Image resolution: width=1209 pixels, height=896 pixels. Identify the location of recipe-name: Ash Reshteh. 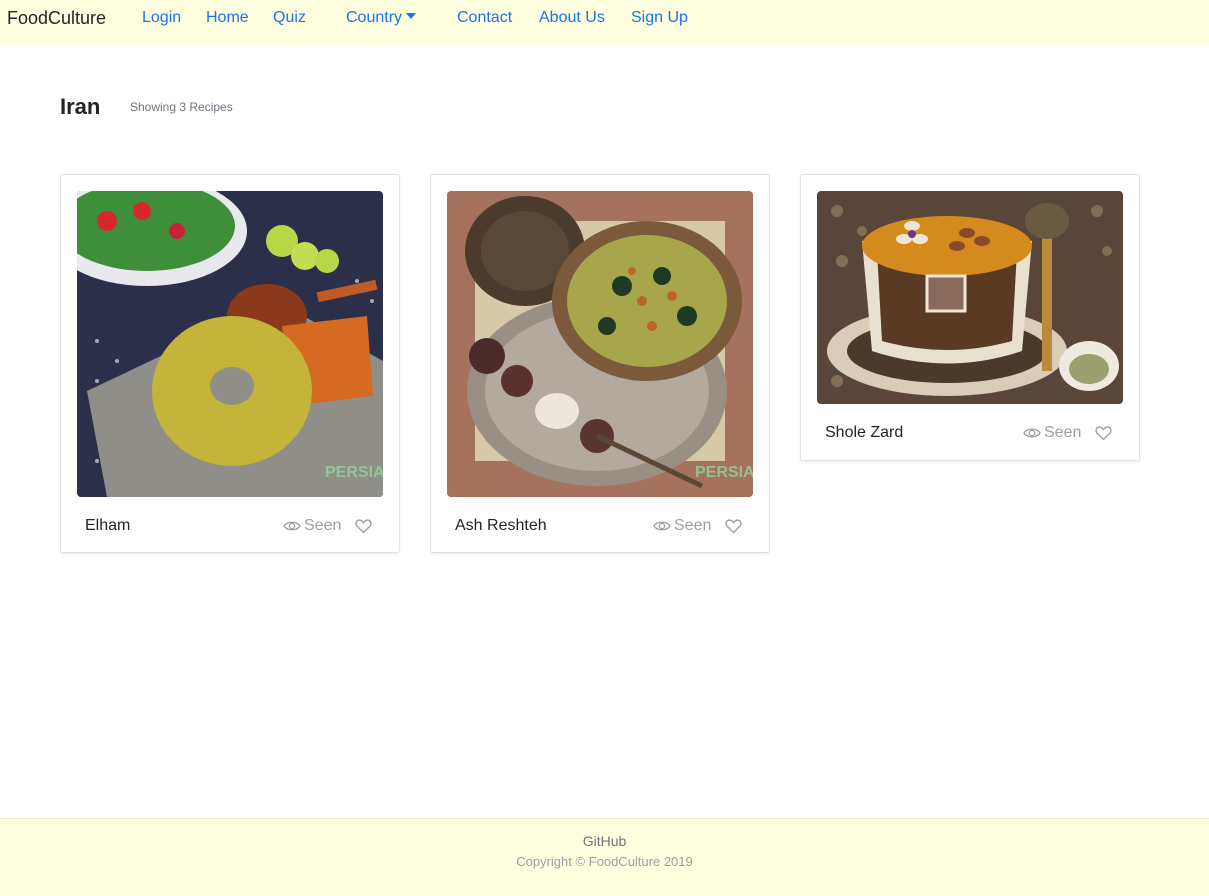
(501, 525).